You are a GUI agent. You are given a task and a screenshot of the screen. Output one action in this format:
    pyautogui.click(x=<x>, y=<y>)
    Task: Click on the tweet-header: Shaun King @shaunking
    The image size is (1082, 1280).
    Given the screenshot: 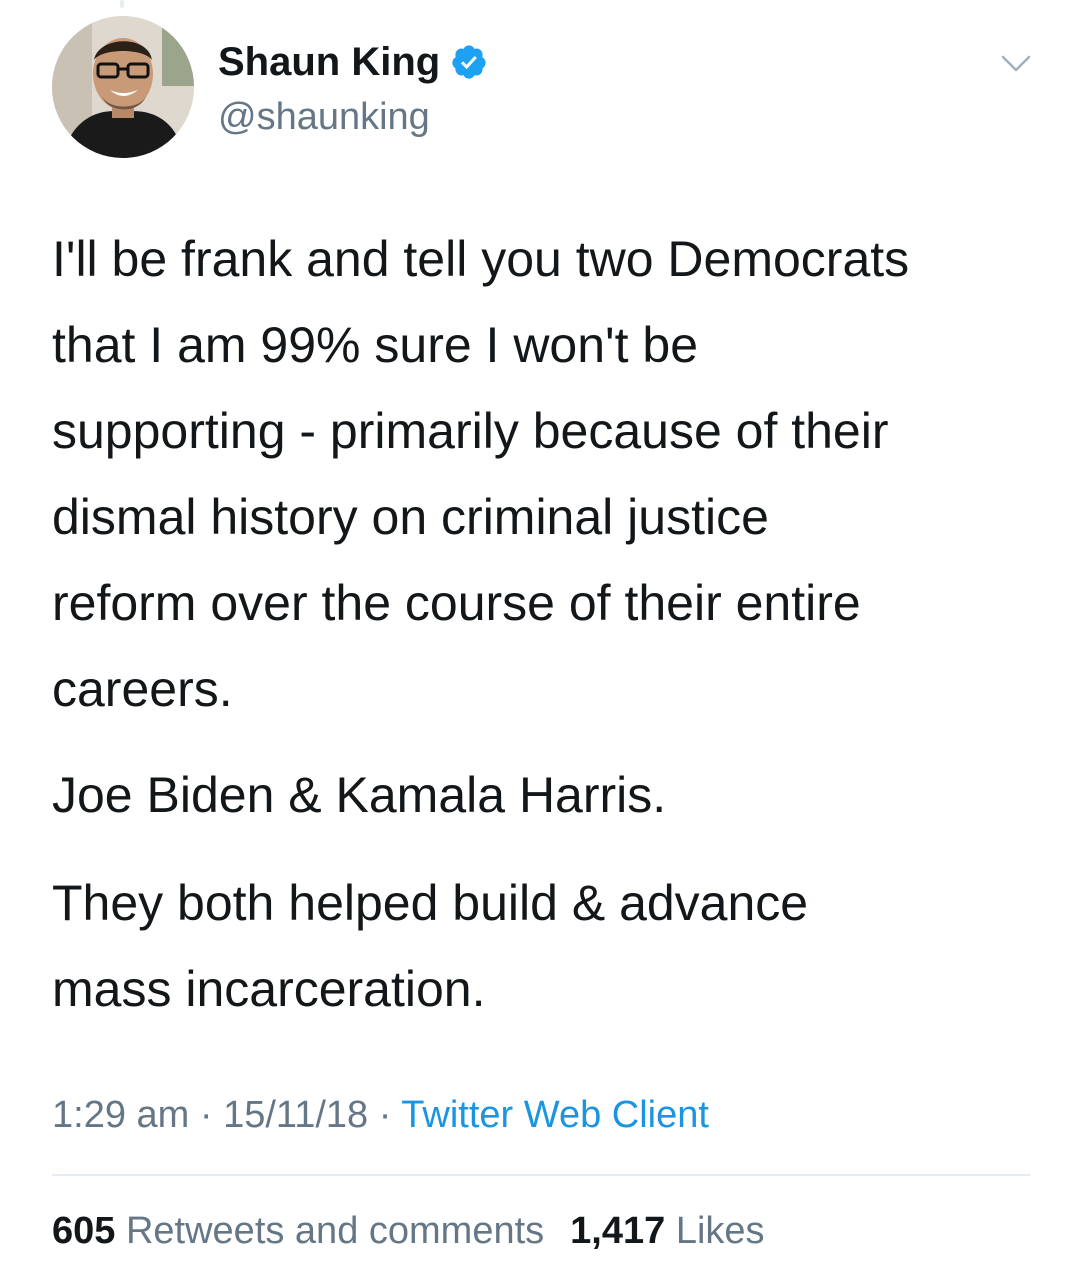 What is the action you would take?
    pyautogui.click(x=547, y=88)
    